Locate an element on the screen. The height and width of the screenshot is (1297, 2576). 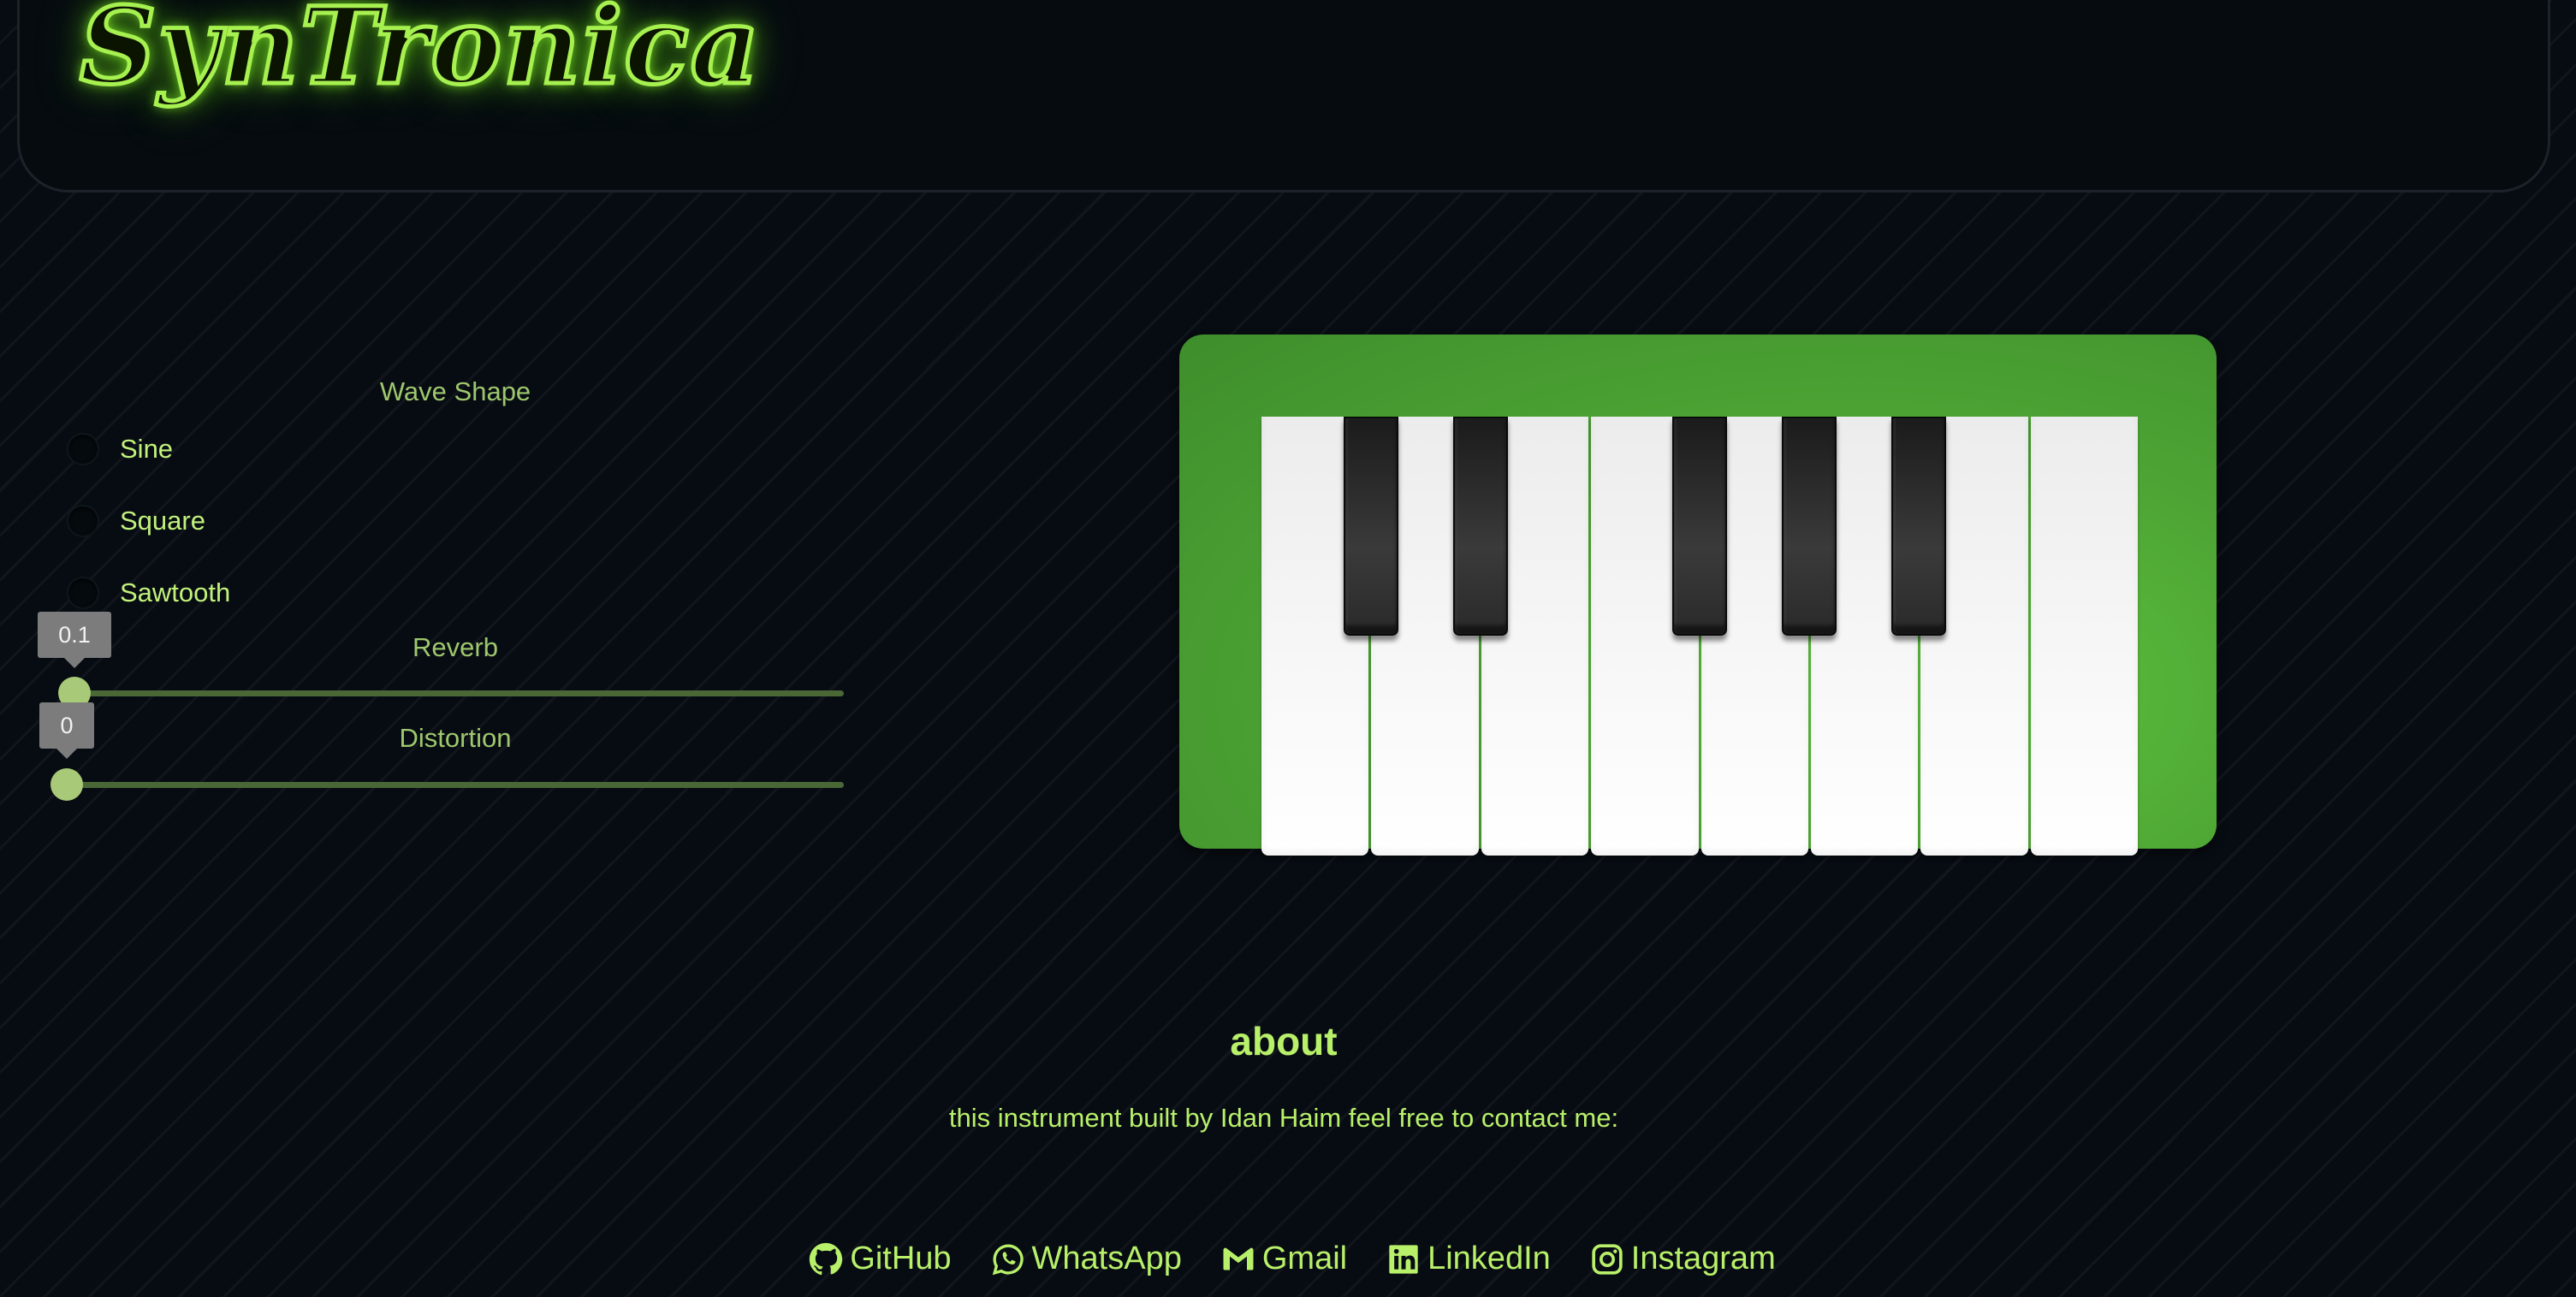
radio-option-sine: Sine is located at coordinates (120, 449).